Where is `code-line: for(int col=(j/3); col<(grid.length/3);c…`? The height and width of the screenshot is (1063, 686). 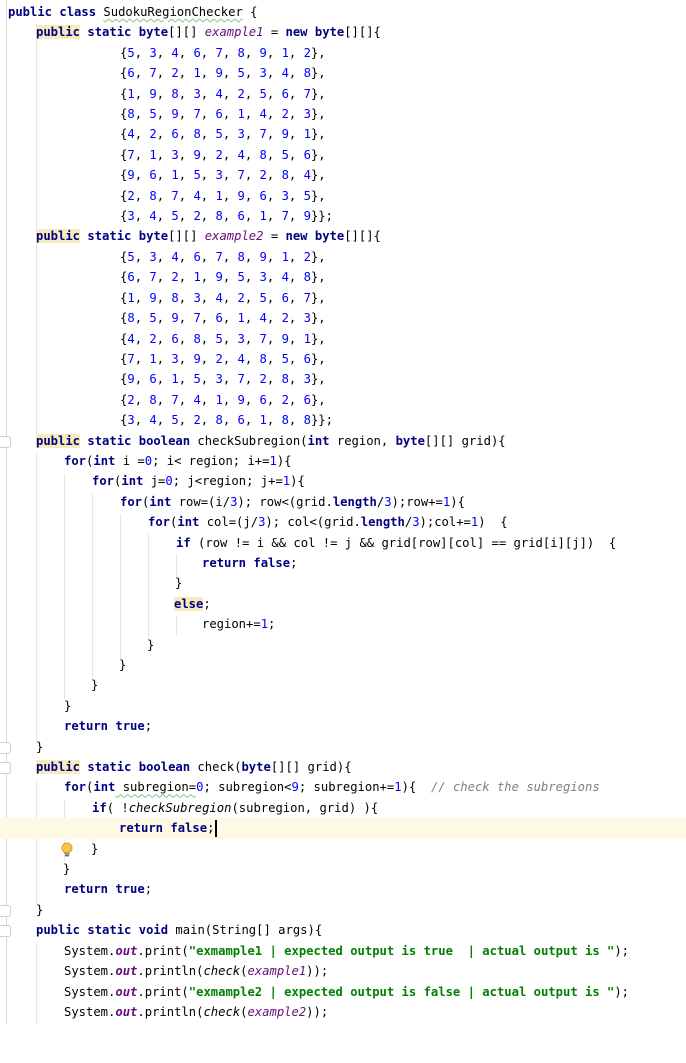
code-line: for(int col=(j/3); col<(grid.length/3);c… is located at coordinates (343, 522).